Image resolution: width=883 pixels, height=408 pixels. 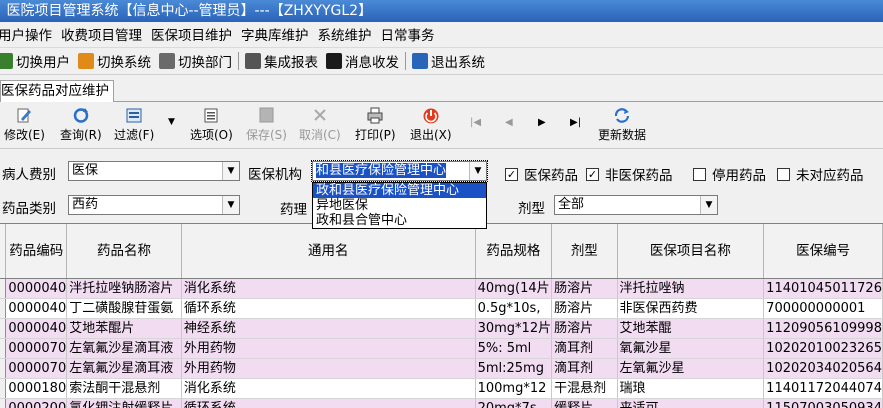 What do you see at coordinates (691, 388) in the screenshot?
I see `cell-ins-name: 瑞琅` at bounding box center [691, 388].